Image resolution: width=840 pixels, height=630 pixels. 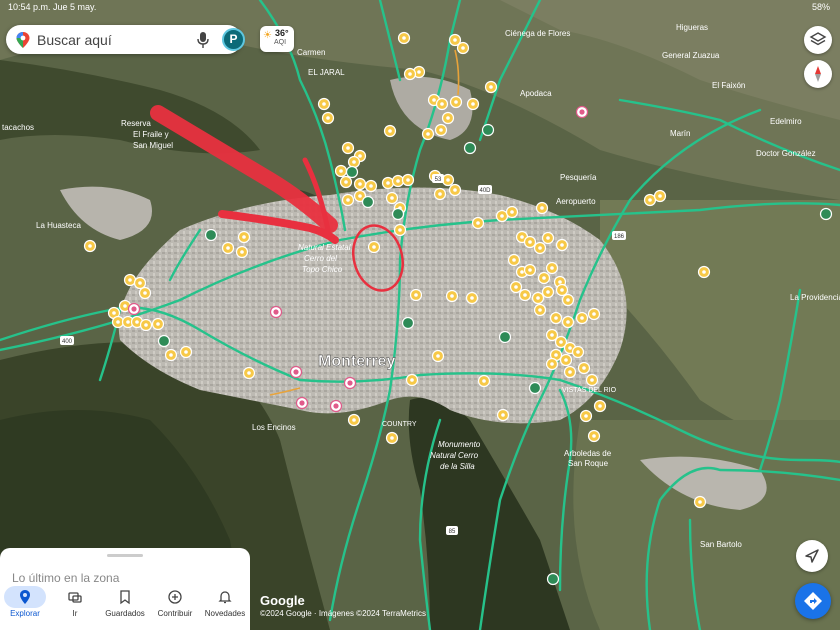 I want to click on compass-button, so click(x=818, y=74).